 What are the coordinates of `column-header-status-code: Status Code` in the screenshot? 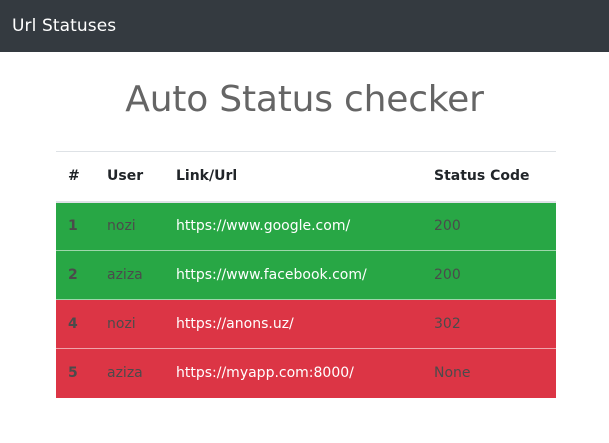 It's located at (489, 177).